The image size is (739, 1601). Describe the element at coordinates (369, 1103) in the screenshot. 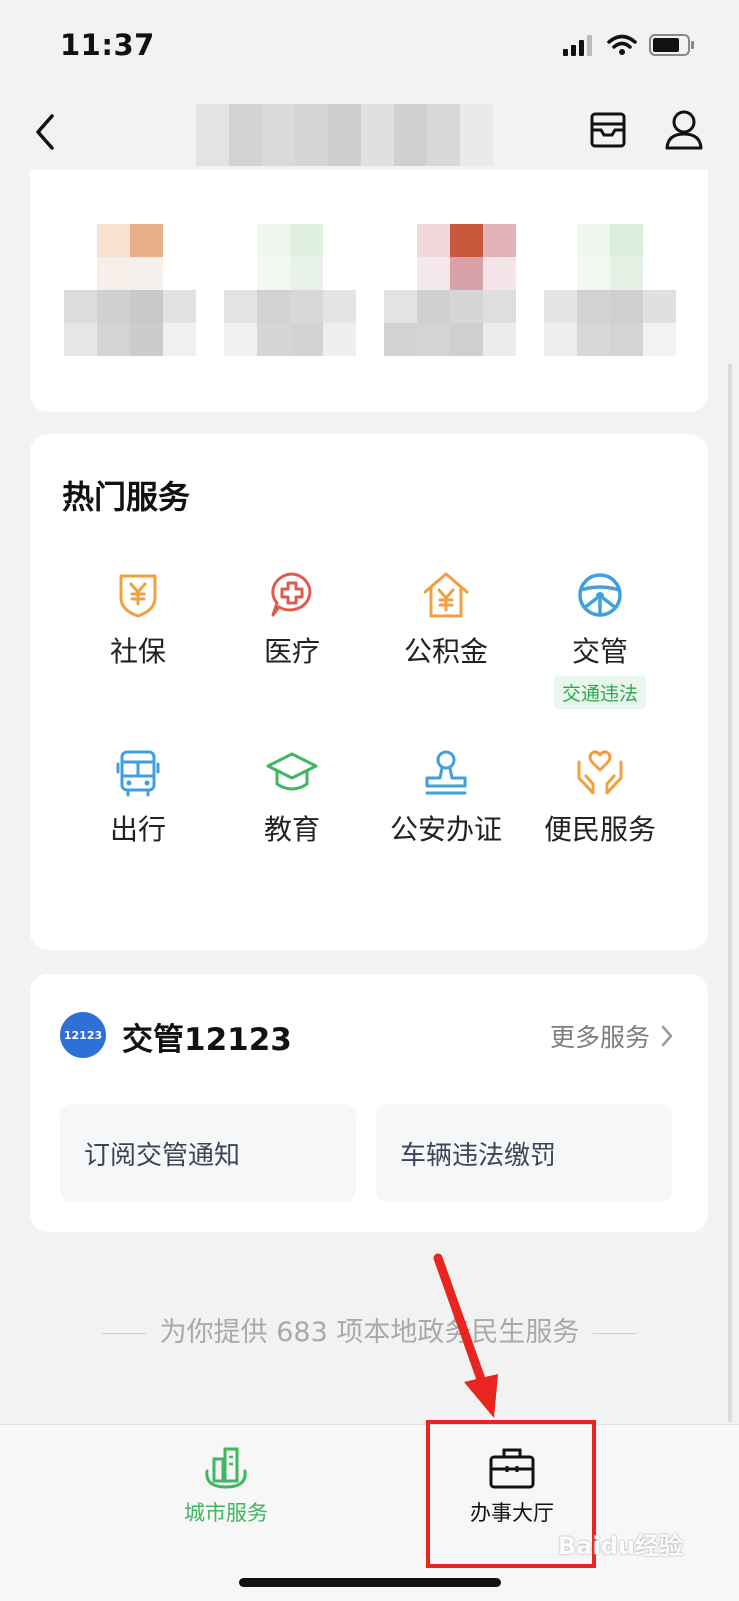

I see `jiaoguan-card: 12123 交管12123 更多服务 订阅交管通知 车辆违法缴罚` at that location.